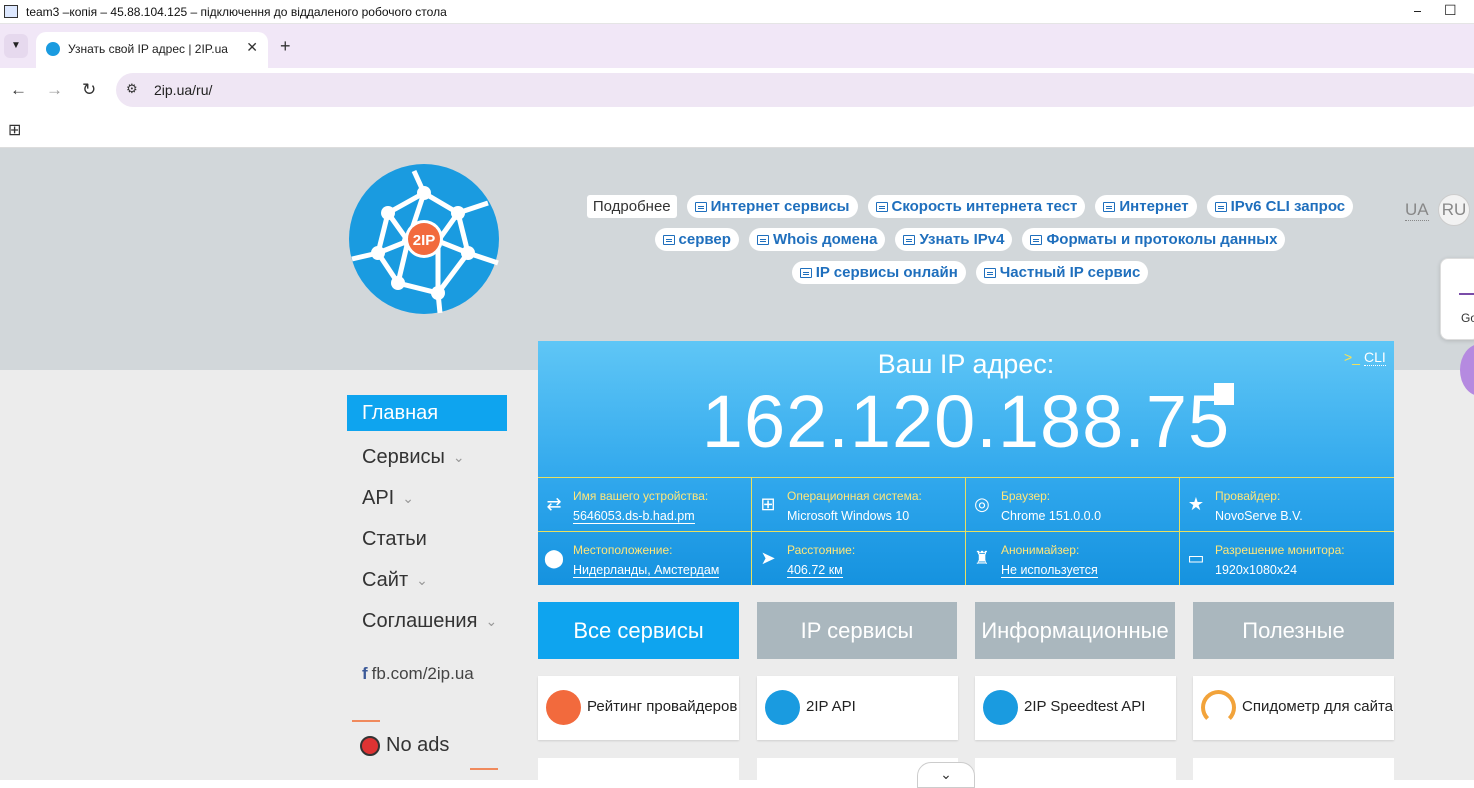  I want to click on ip-info-label: Разрешение монитора:, so click(1280, 550).